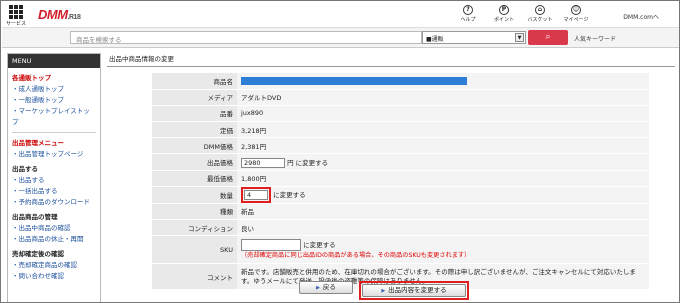 This screenshot has width=680, height=303. Describe the element at coordinates (443, 146) in the screenshot. I see `row-value: 2,381円` at that location.